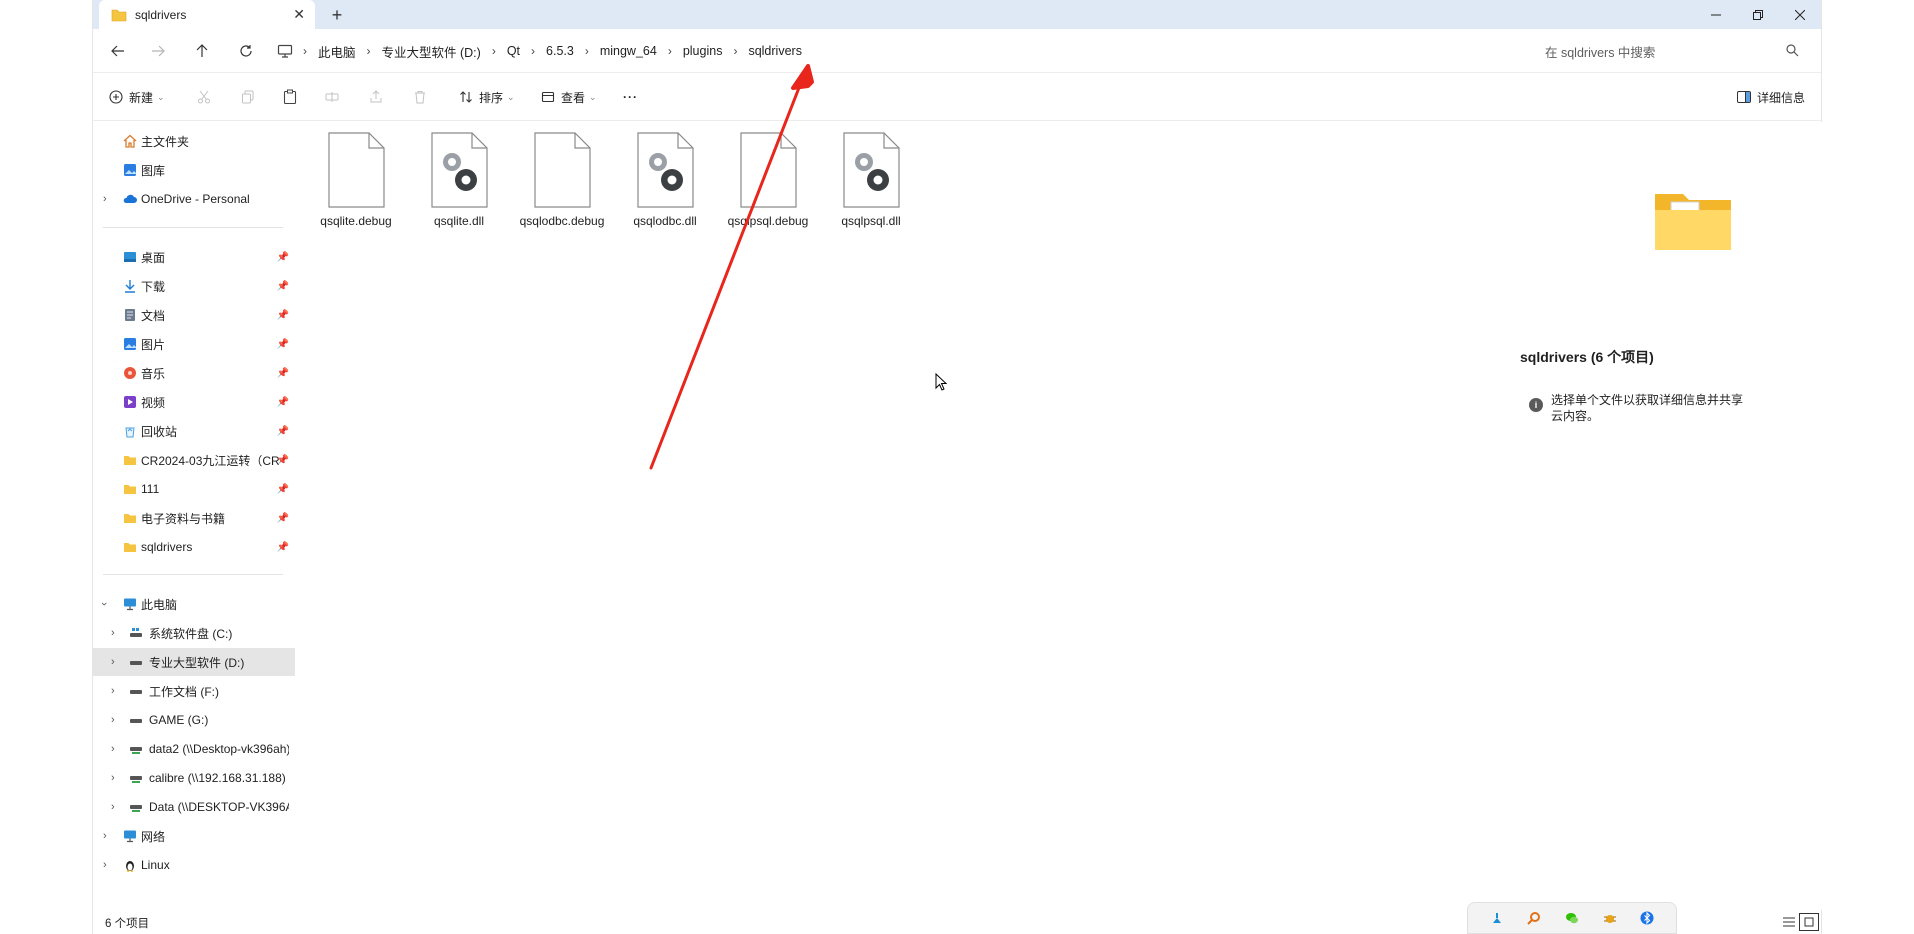 This screenshot has height=934, width=1914. I want to click on sidebar-item-recycle-bin: 回收站 📌, so click(194, 431).